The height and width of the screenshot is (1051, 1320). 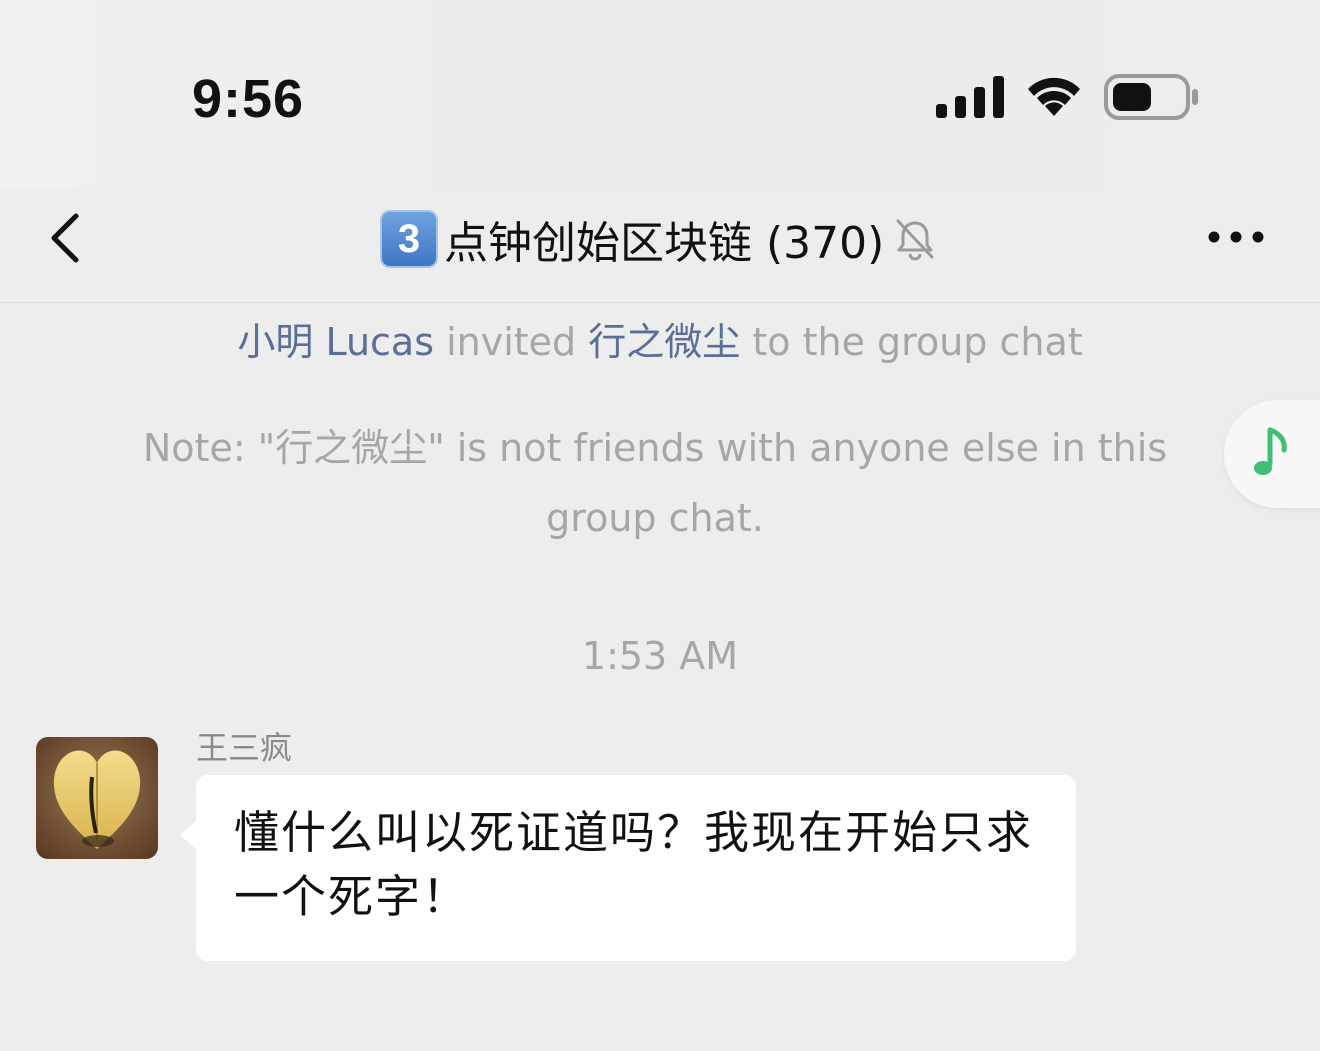 I want to click on chat-title-area: 3 点钟创始区块链 (370), so click(x=658, y=239).